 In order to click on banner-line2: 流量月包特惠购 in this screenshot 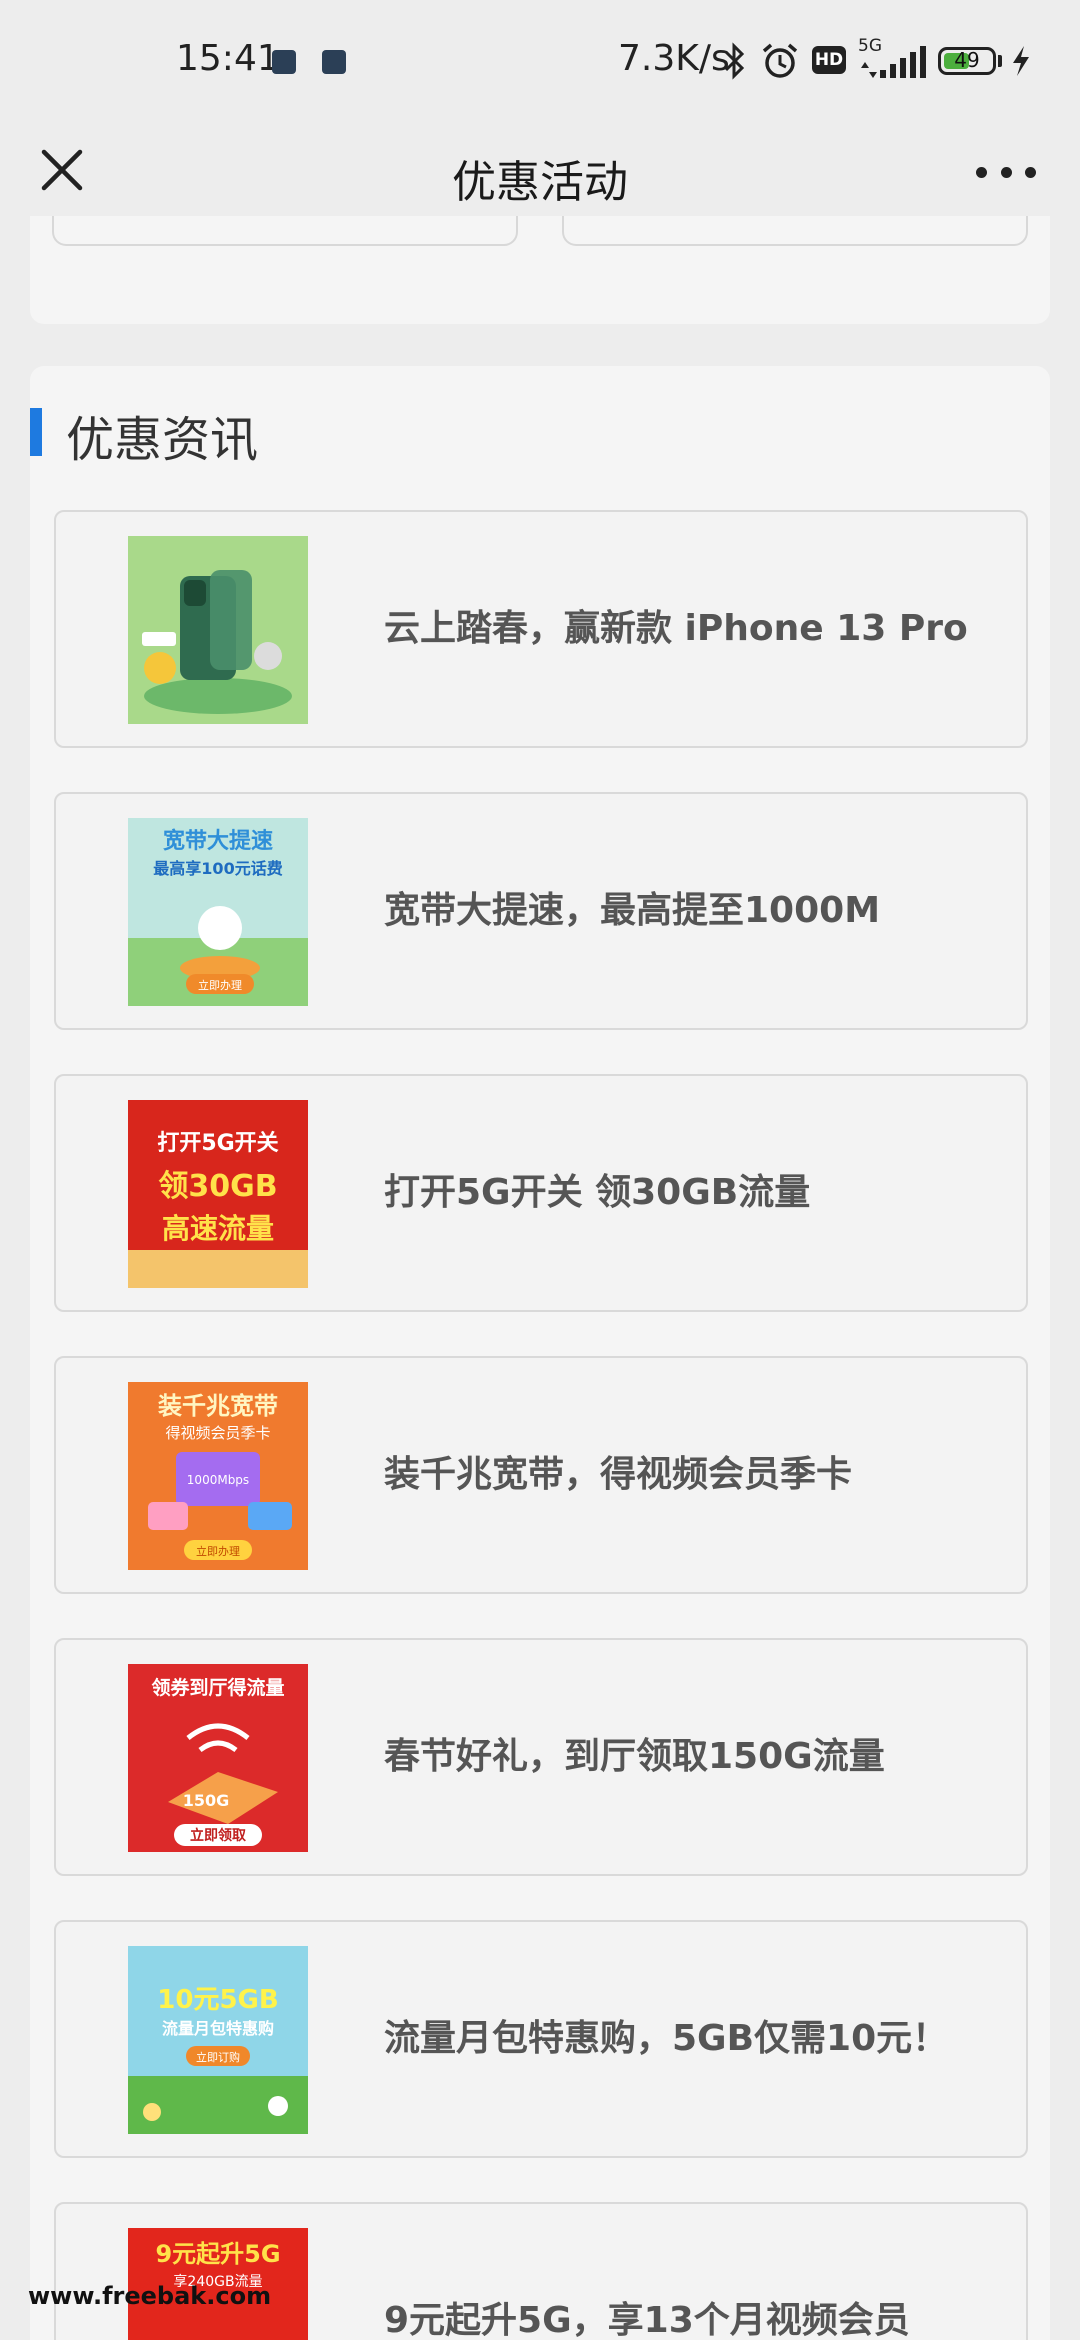, I will do `click(218, 2028)`.